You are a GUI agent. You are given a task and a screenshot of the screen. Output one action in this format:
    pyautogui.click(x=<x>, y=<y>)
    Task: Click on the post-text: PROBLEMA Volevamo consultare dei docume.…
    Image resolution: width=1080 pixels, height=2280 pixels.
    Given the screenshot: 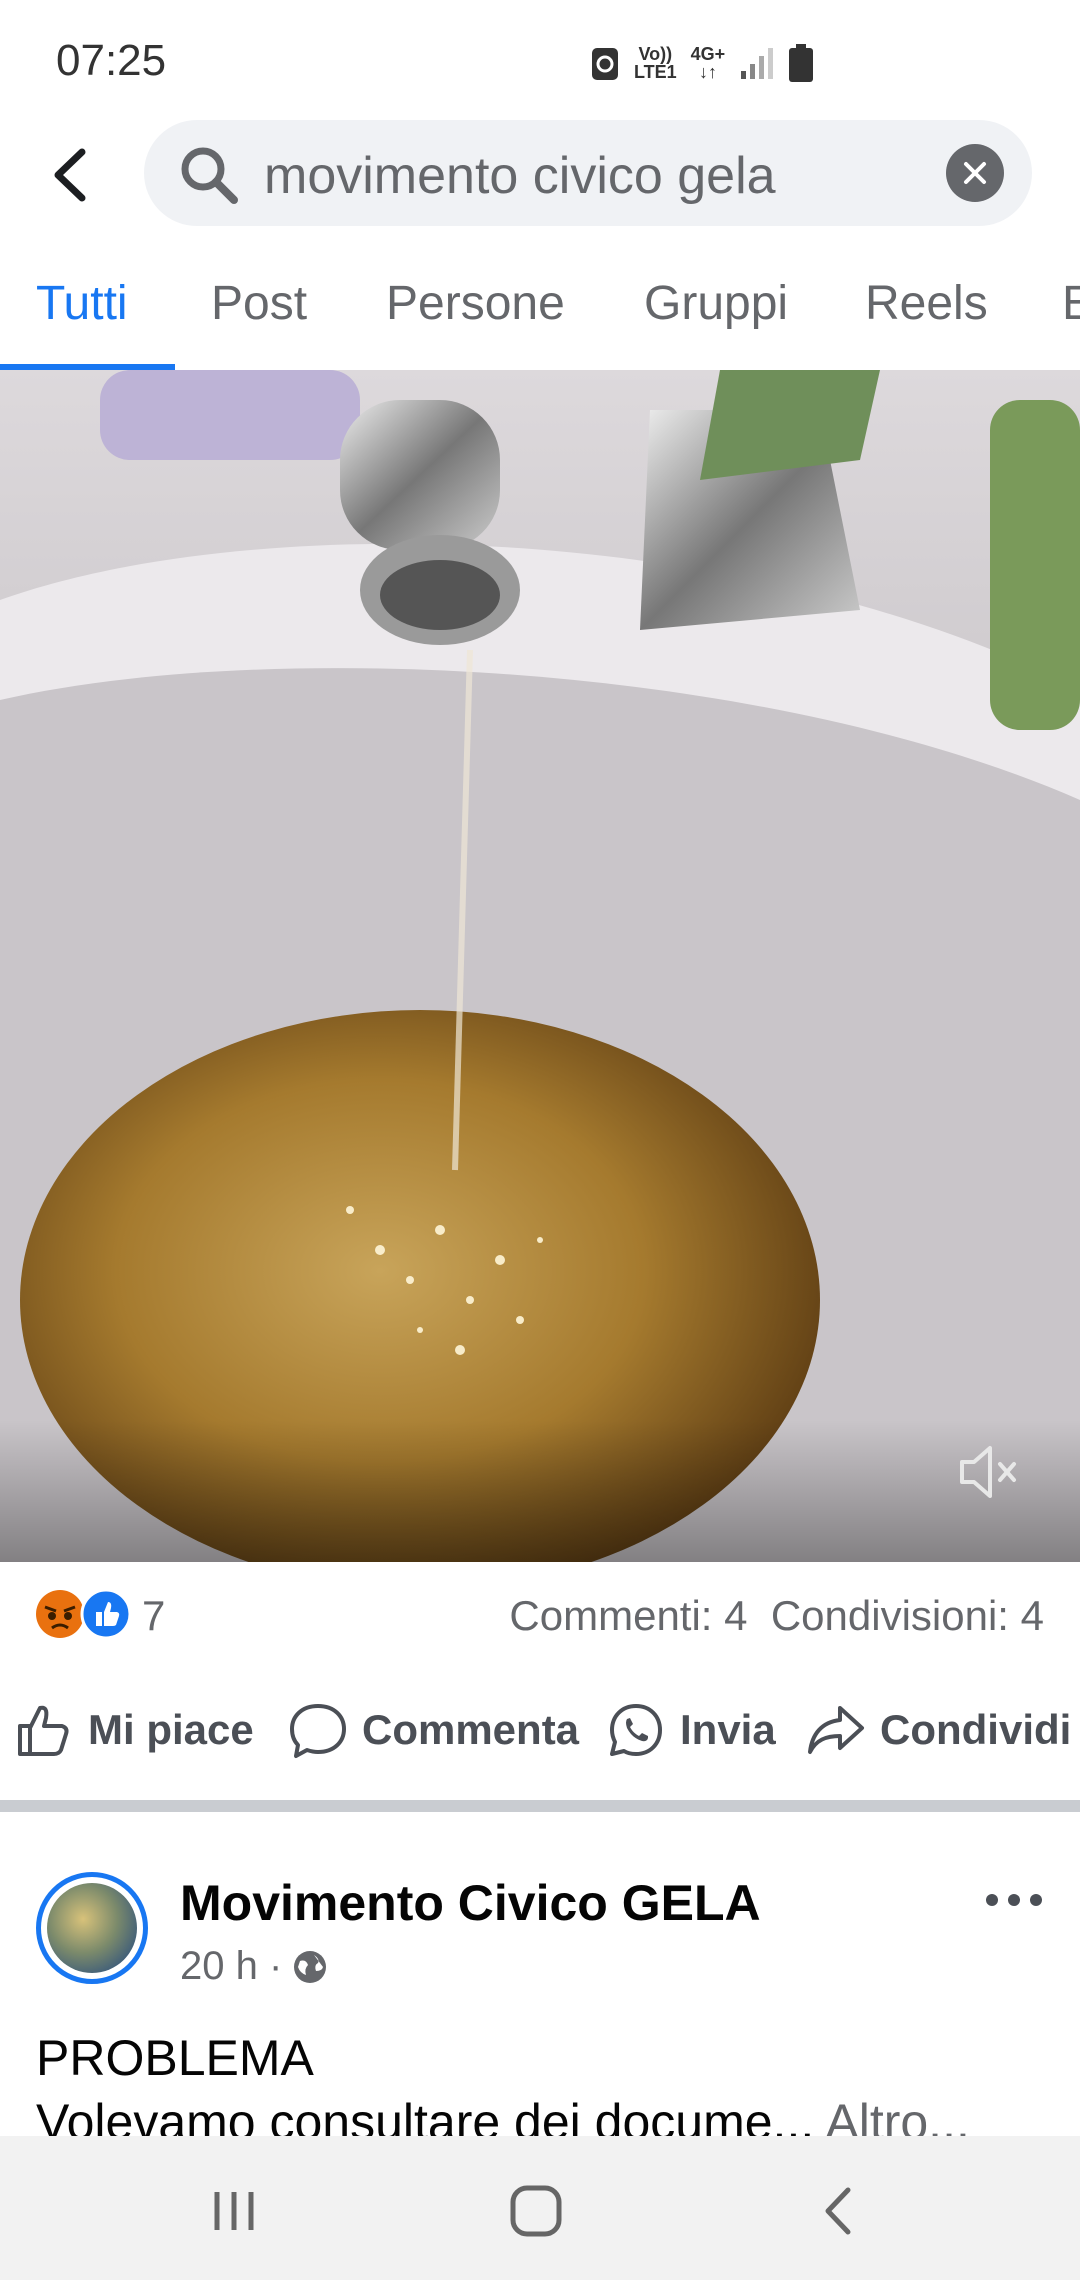 What is the action you would take?
    pyautogui.click(x=541, y=2083)
    